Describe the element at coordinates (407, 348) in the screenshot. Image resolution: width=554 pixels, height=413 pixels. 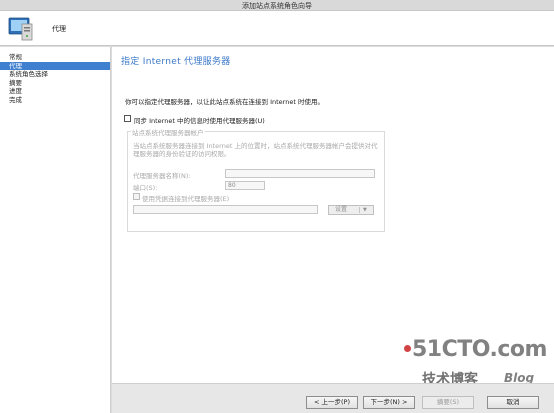
I see `watermark-dot` at that location.